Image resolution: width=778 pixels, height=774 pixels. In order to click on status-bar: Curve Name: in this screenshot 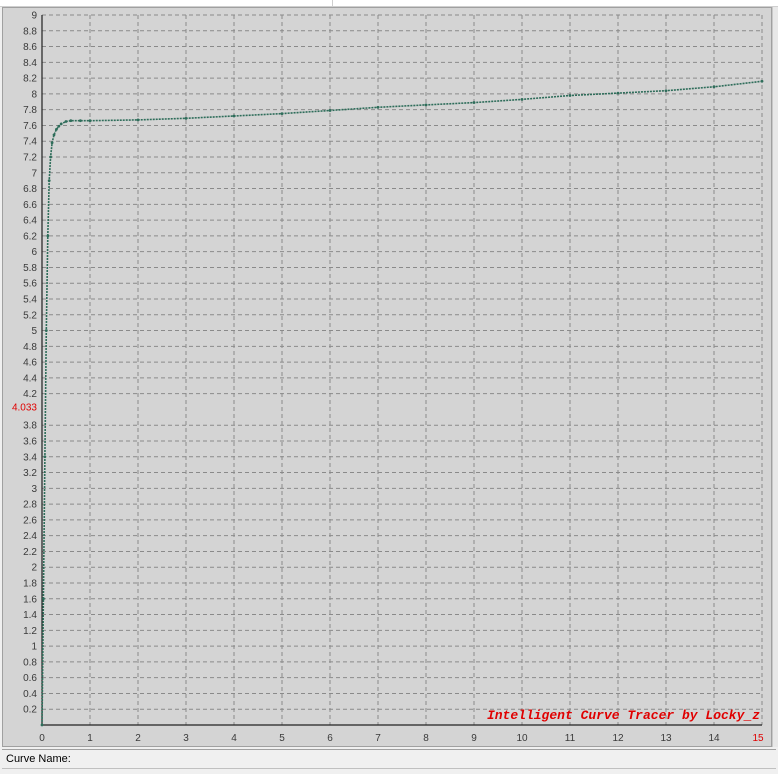, I will do `click(389, 760)`.